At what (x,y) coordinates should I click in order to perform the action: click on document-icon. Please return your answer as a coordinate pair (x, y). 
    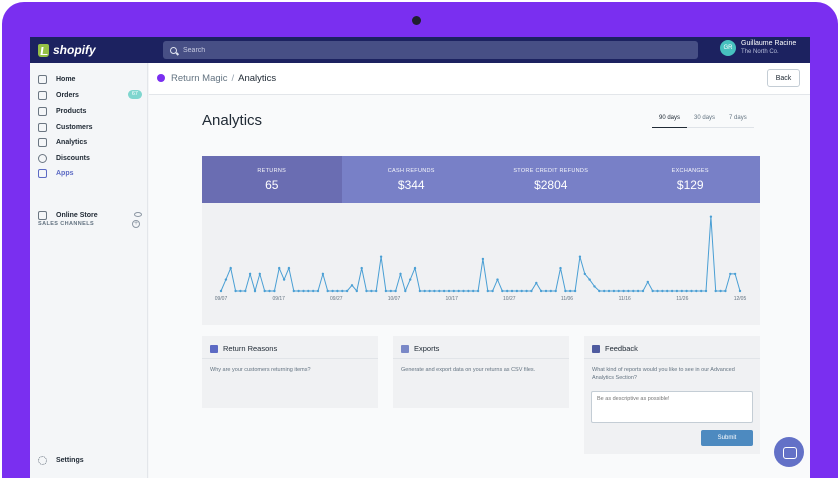
    Looking at the image, I should click on (405, 348).